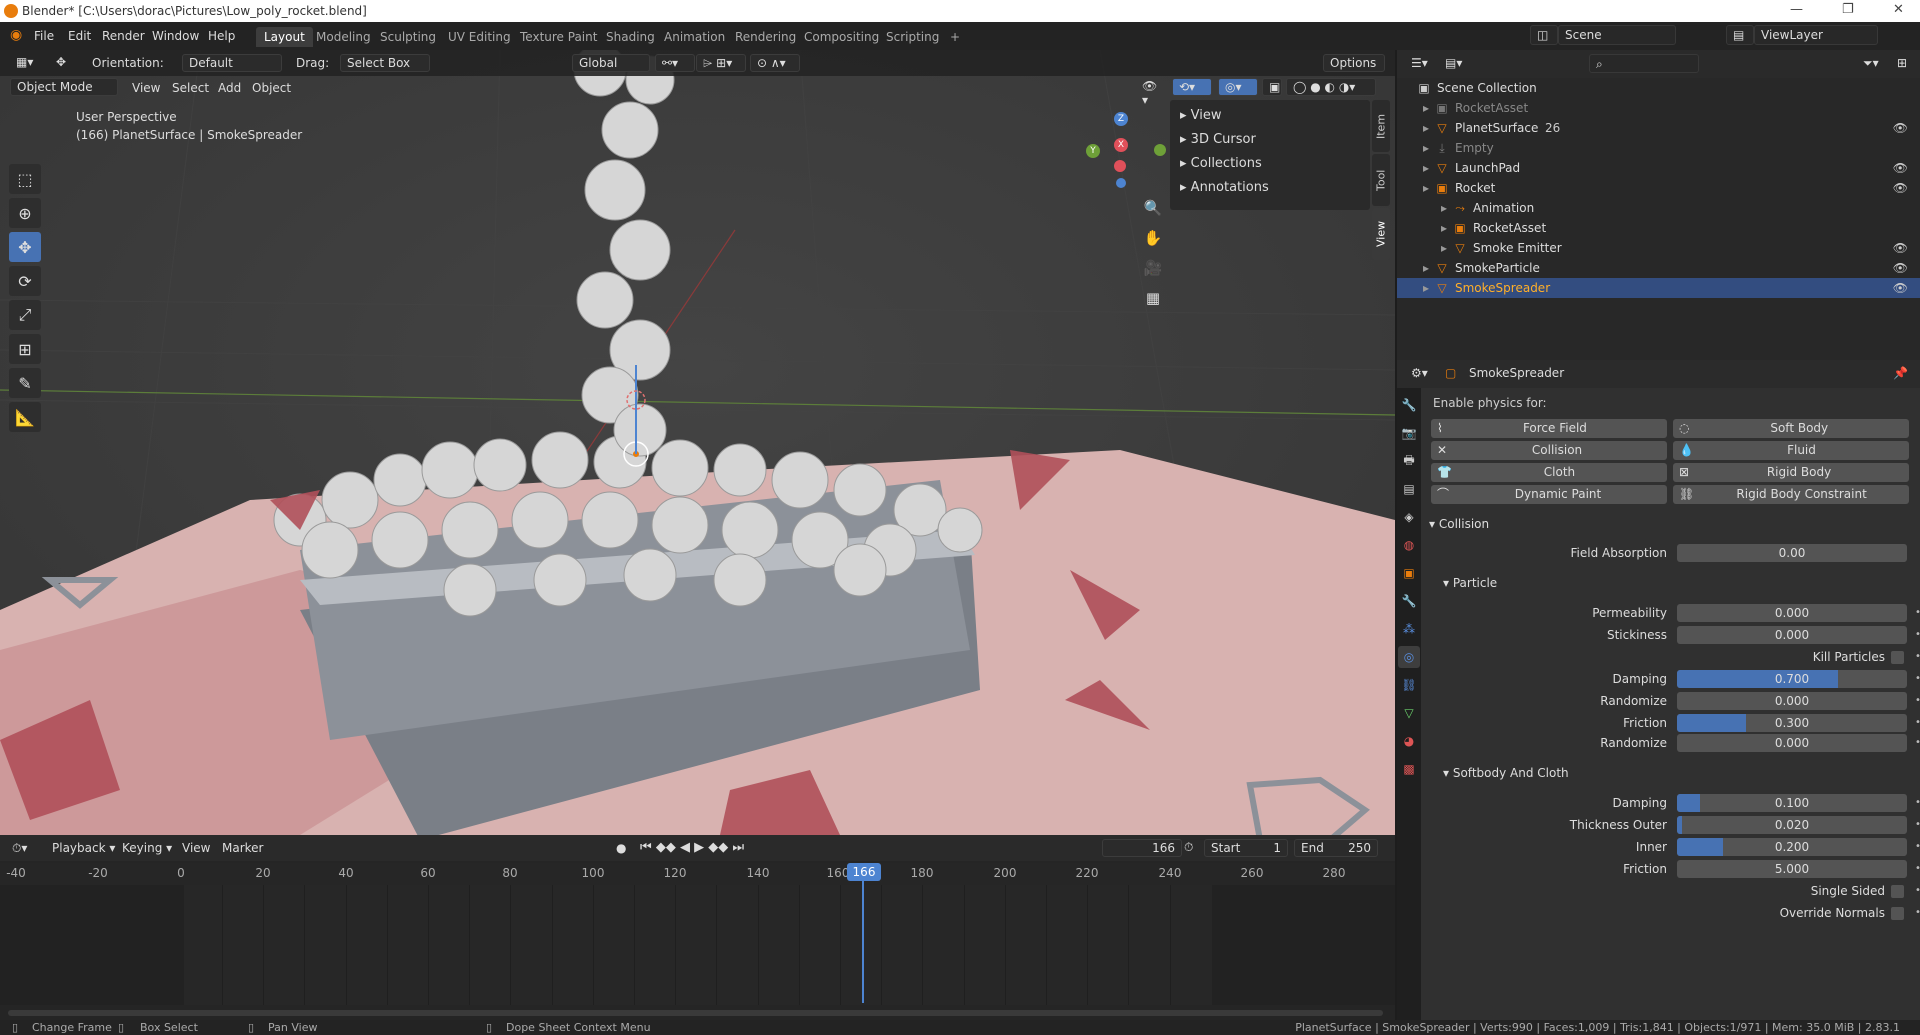 This screenshot has height=1035, width=1920. Describe the element at coordinates (694, 37) in the screenshot. I see `tab-animation: Animation` at that location.